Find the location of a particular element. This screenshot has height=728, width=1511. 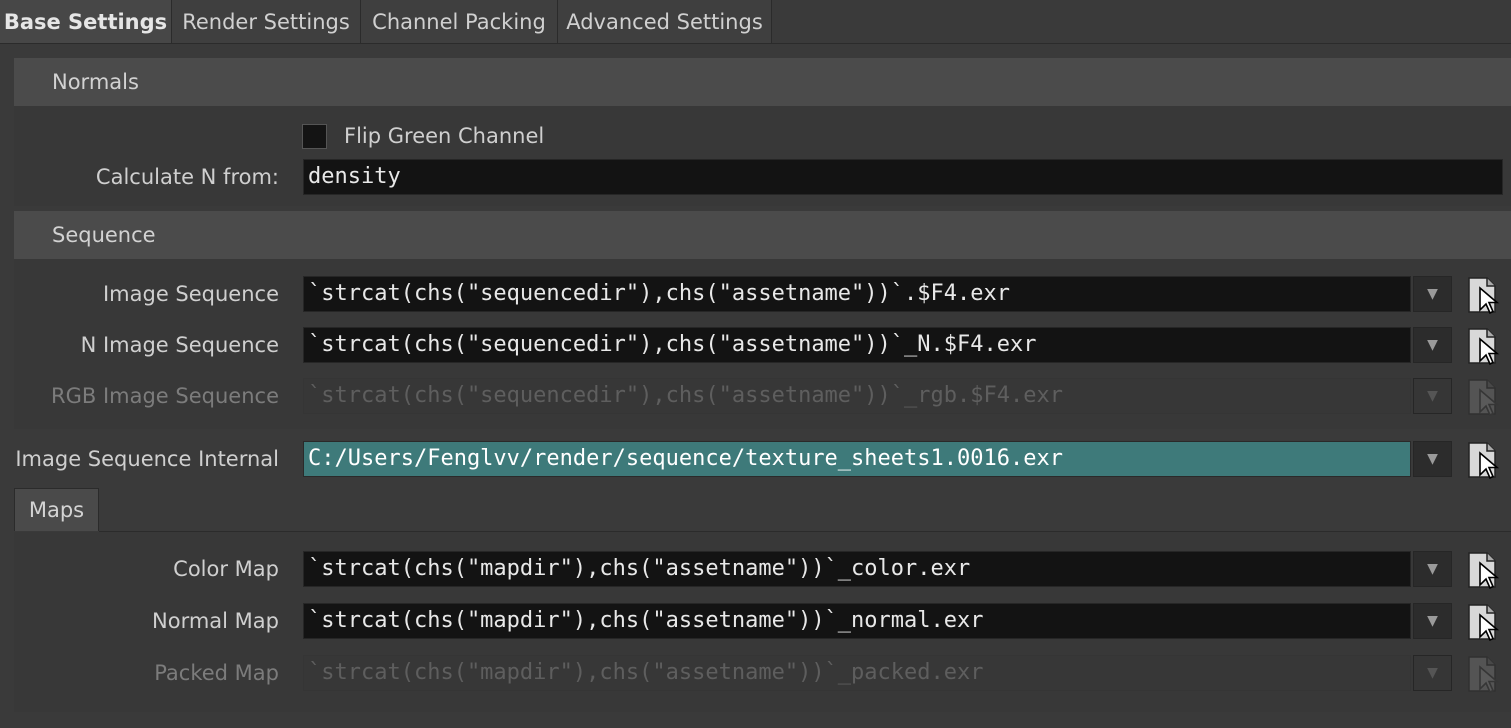

tab-advanced-settings: Advanced Settings is located at coordinates (665, 21).